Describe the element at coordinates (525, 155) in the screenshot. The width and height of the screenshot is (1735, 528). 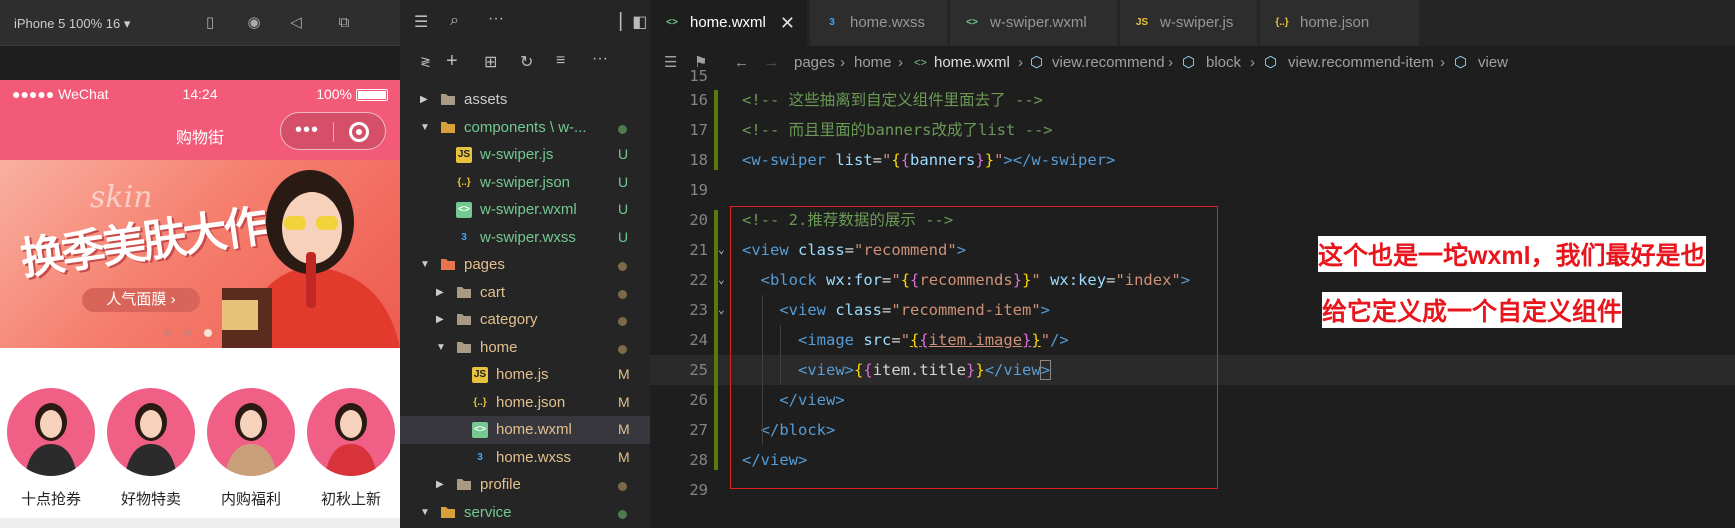
I see `file-row: JS w-swiper.js U` at that location.